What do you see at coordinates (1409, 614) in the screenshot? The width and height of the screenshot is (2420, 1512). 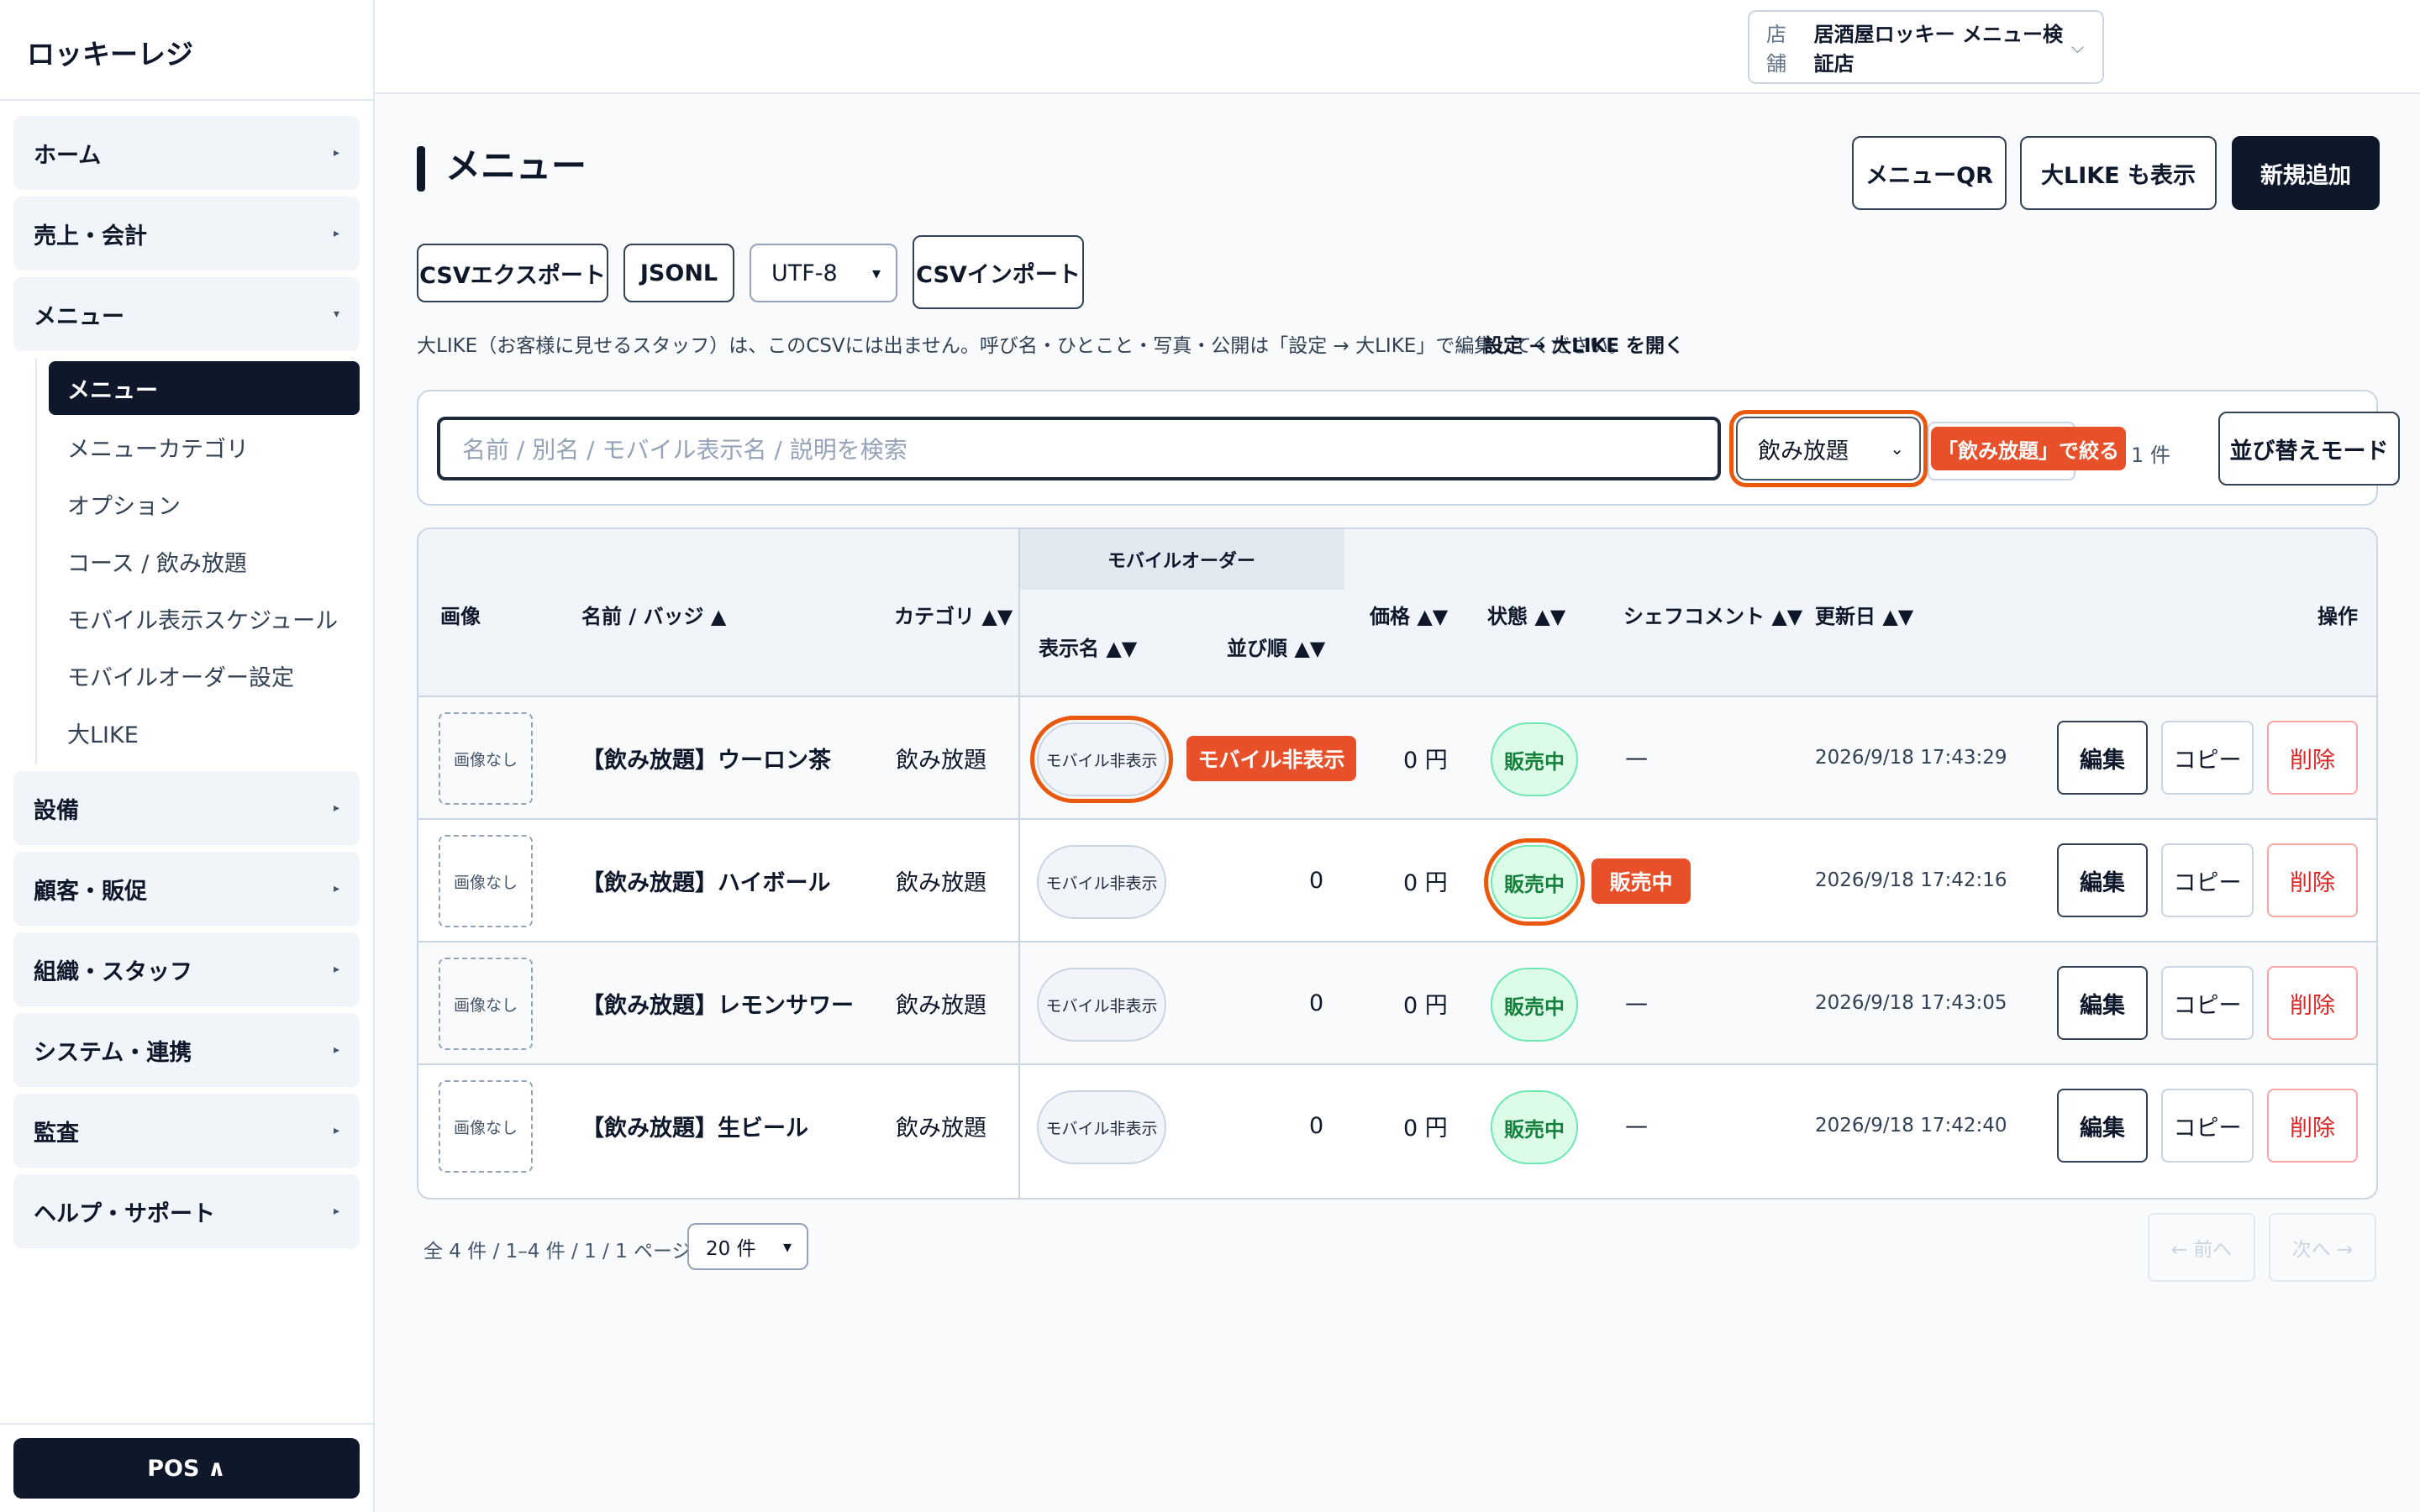 I see `col-price: 価格 ▲▼` at bounding box center [1409, 614].